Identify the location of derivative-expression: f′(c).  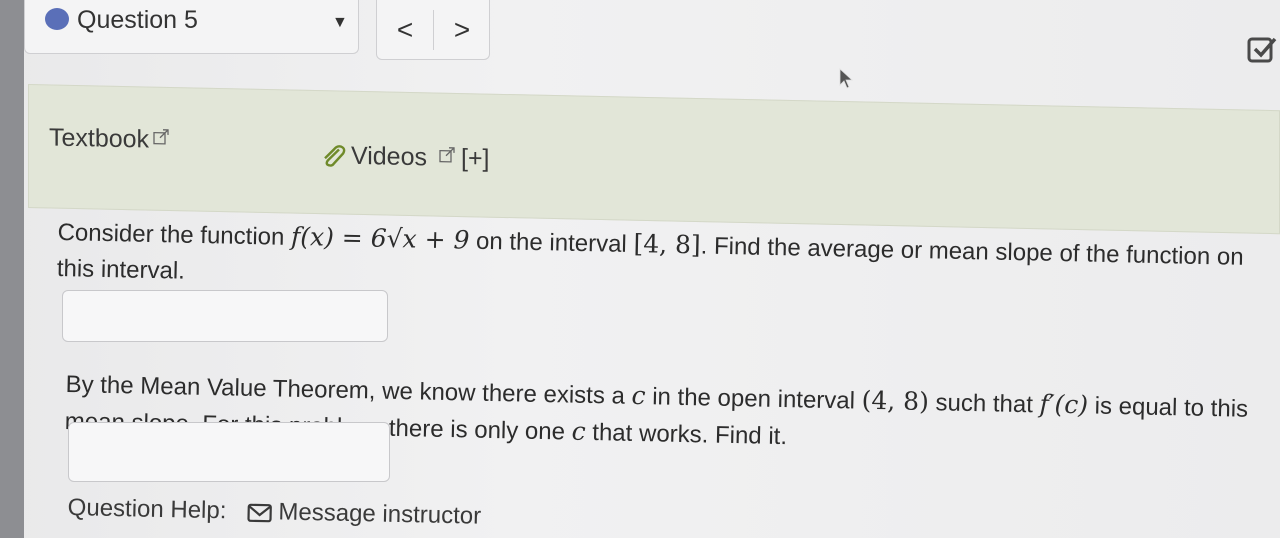
(1064, 404).